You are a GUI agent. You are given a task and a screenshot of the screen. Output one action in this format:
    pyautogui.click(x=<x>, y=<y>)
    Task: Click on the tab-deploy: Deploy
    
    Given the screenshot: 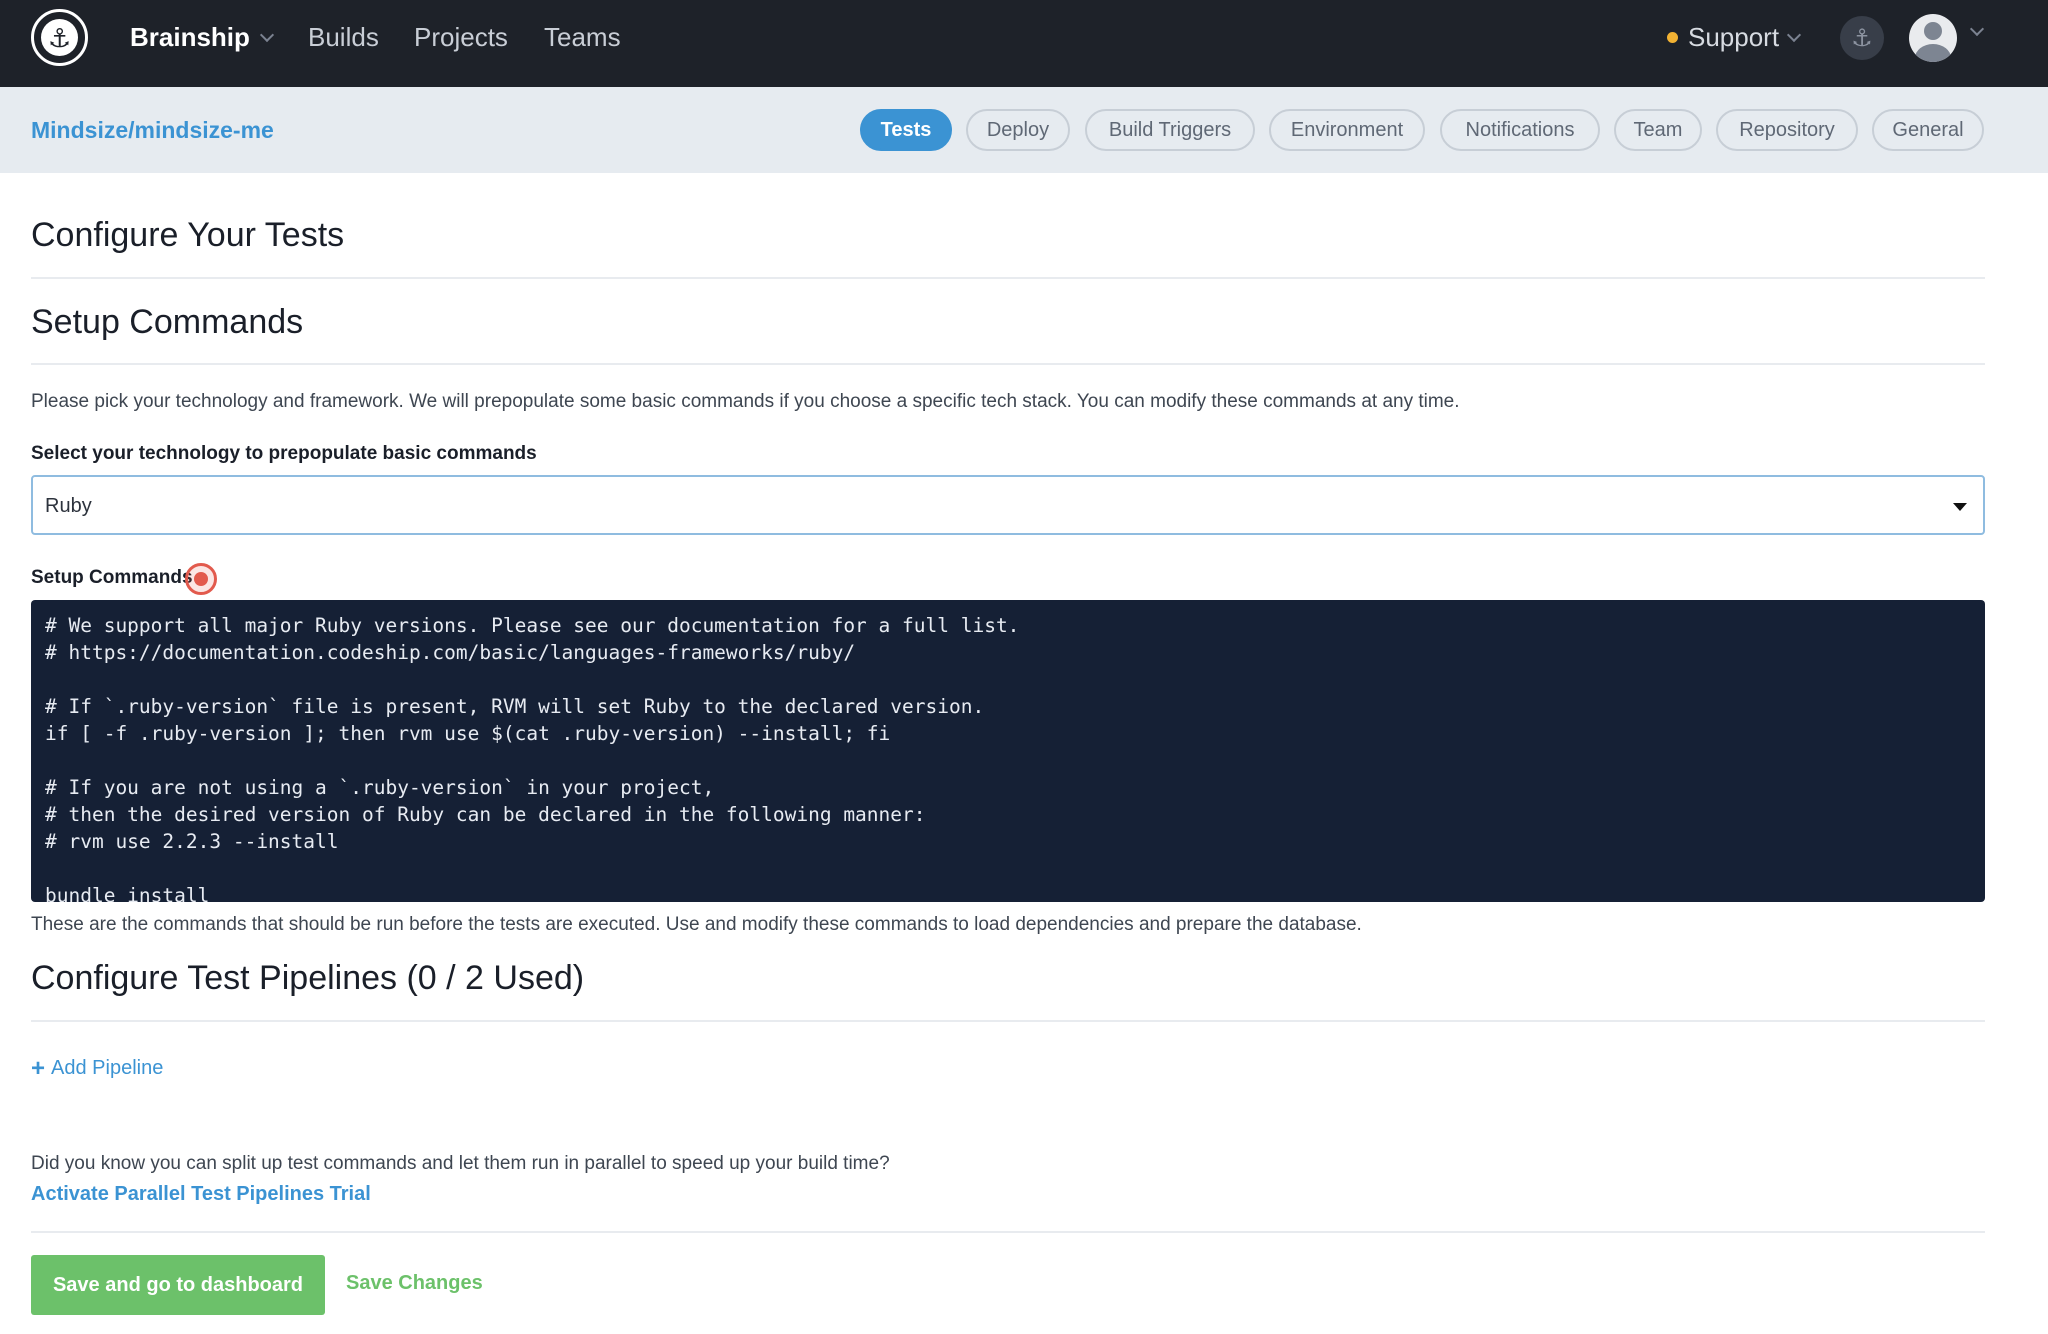 What is the action you would take?
    pyautogui.click(x=1018, y=130)
    